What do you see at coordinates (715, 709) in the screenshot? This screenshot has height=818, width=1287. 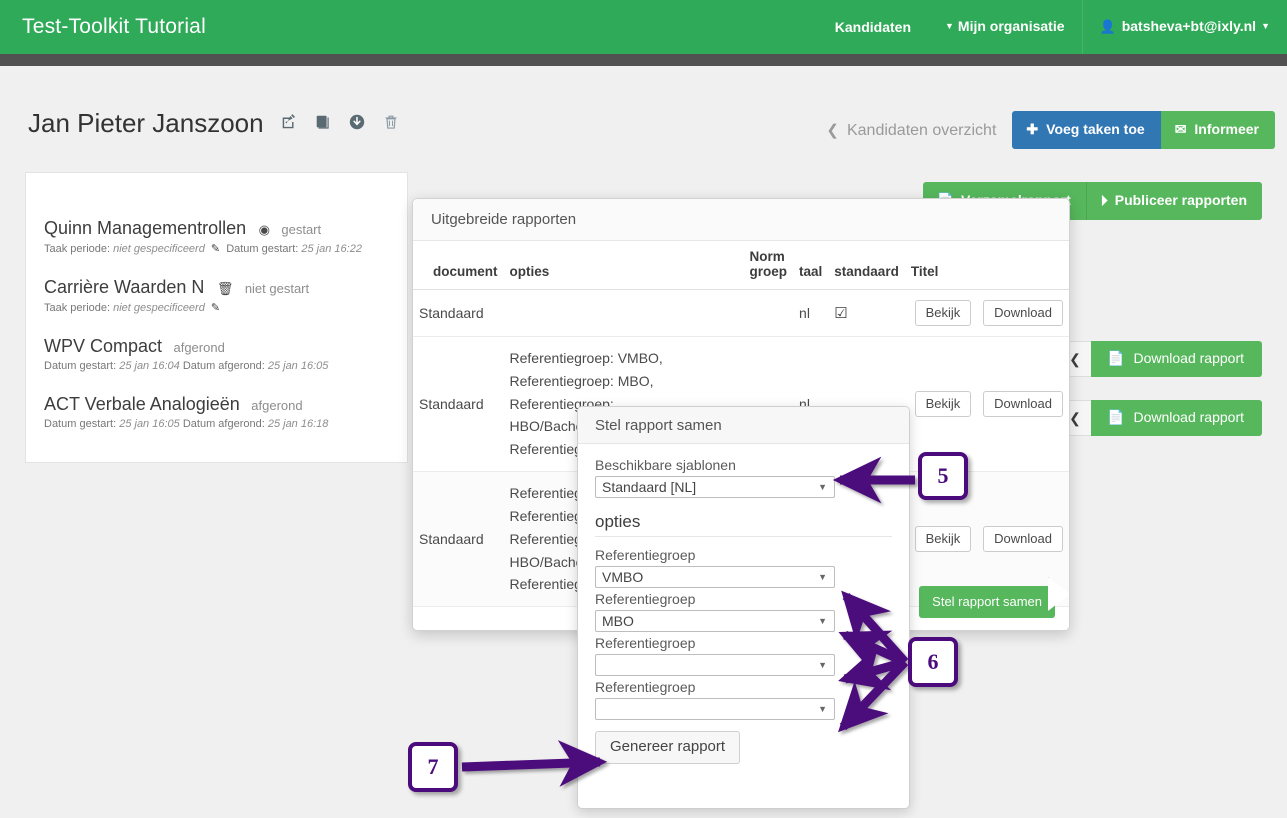 I see `reference-group-select-4: ▼` at bounding box center [715, 709].